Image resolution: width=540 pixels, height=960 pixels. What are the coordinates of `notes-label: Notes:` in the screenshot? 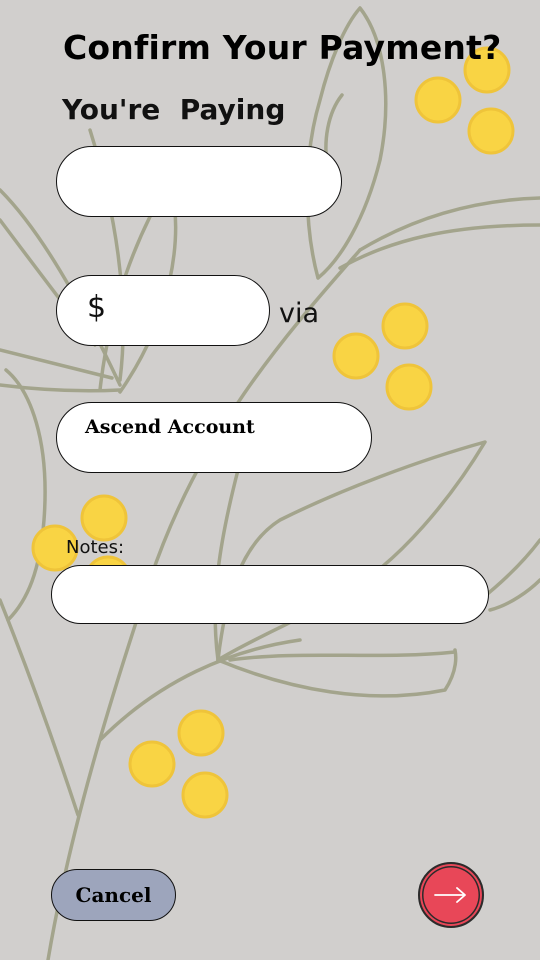 It's located at (95, 547).